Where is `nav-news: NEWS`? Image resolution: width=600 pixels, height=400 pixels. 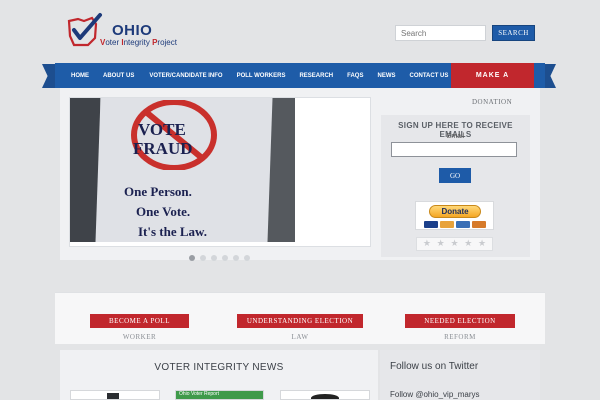
nav-news: NEWS is located at coordinates (386, 76).